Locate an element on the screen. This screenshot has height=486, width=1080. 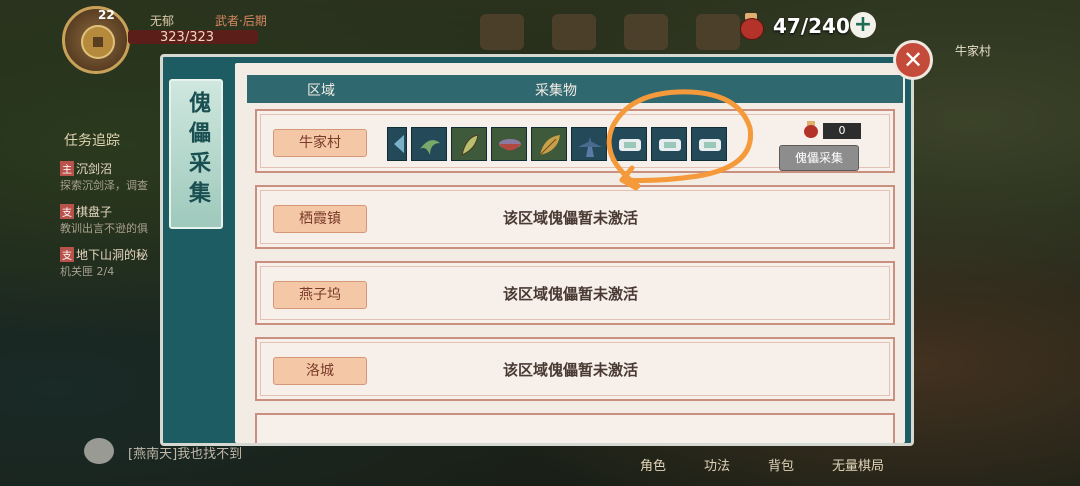
chat-icon is located at coordinates (99, 451).